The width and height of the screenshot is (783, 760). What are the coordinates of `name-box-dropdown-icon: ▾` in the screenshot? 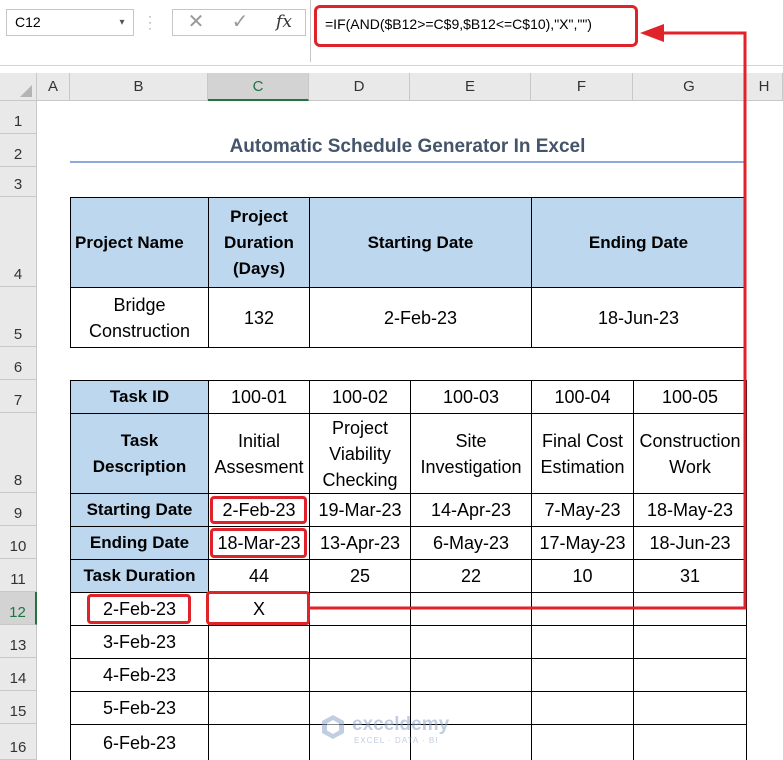 It's located at (122, 22).